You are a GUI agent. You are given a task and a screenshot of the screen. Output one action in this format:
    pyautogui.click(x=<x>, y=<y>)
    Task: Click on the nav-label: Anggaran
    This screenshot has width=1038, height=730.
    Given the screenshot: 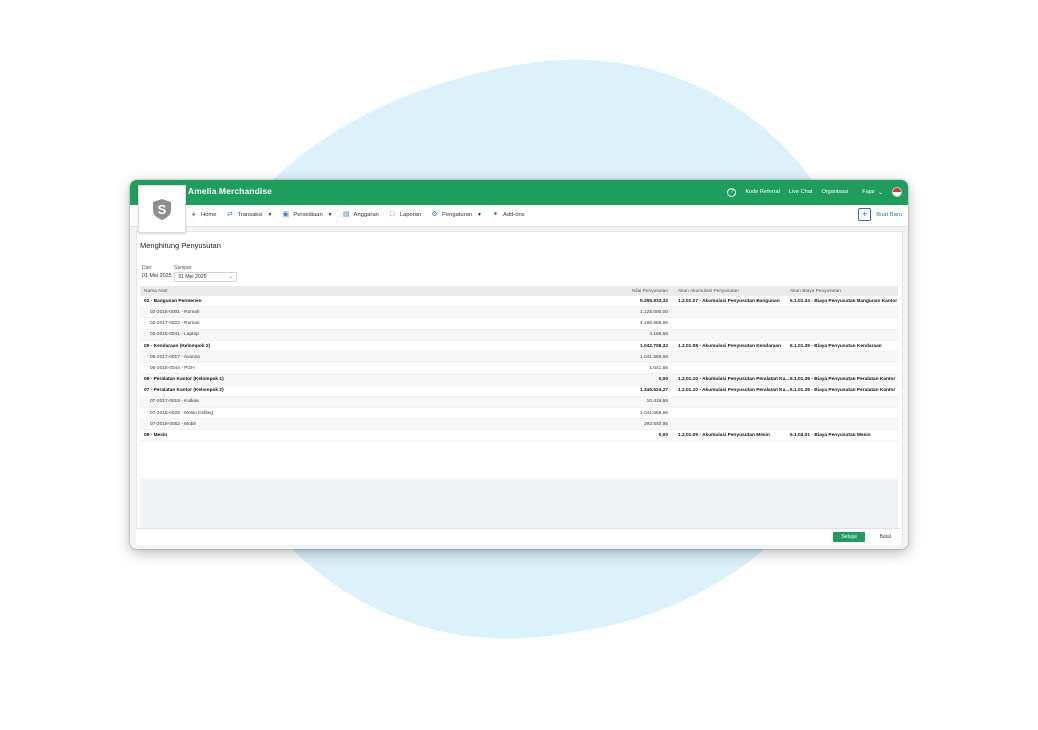 What is the action you would take?
    pyautogui.click(x=366, y=214)
    